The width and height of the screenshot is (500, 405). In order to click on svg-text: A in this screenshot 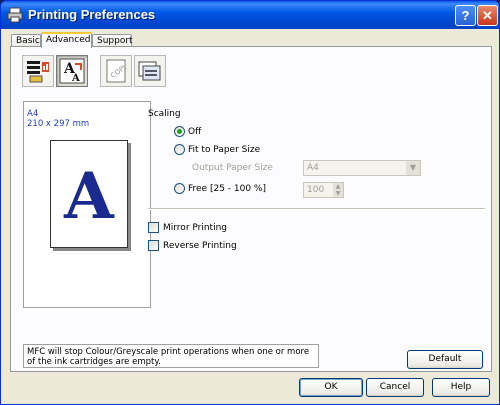, I will do `click(75, 78)`.